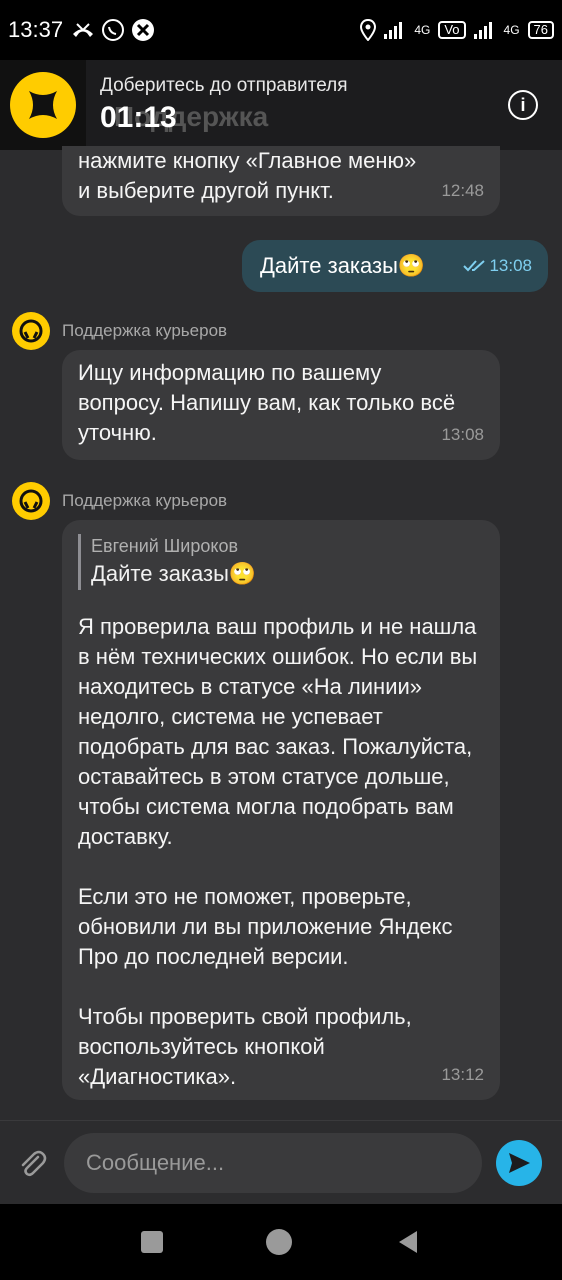  I want to click on message-time: 13:12, so click(462, 1074).